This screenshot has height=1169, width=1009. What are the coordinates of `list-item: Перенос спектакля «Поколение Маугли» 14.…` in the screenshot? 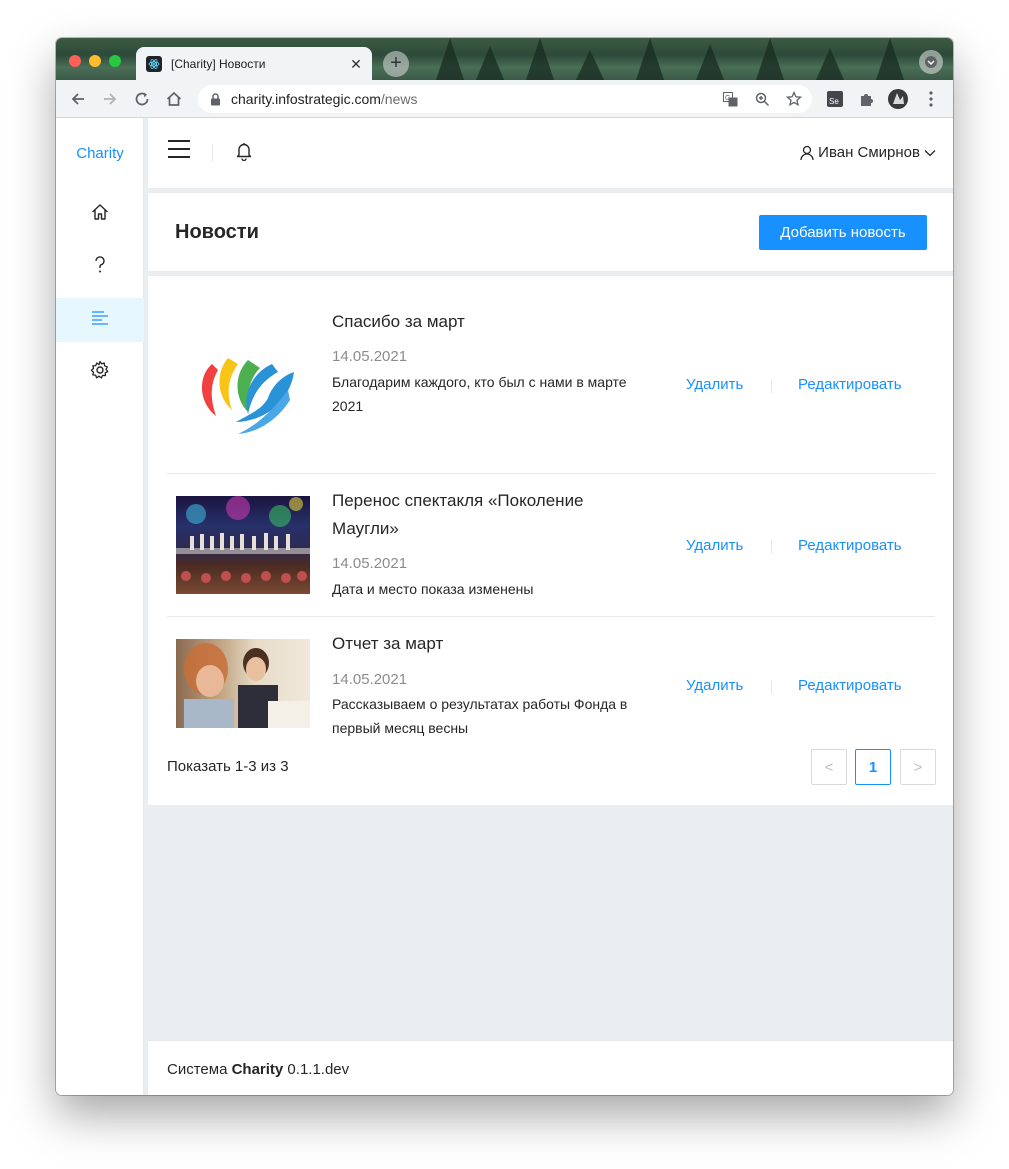 It's located at (551, 545).